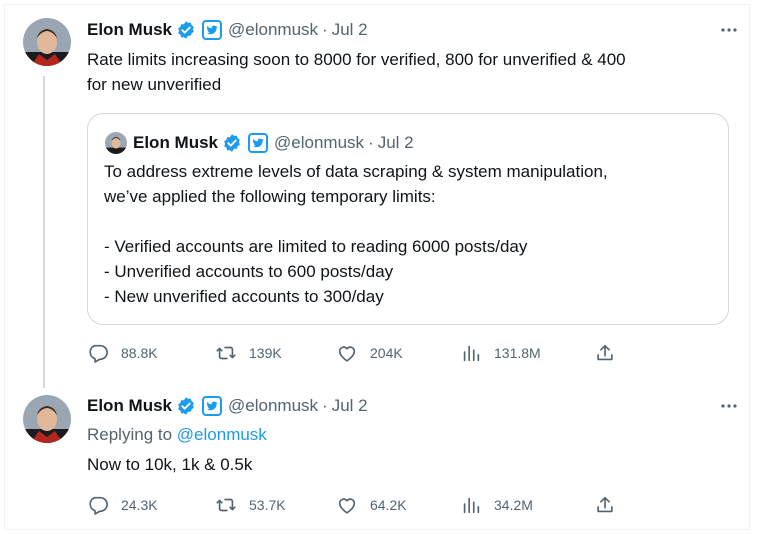 Image resolution: width=763 pixels, height=534 pixels. I want to click on quoted-author-name: Elon Musk, so click(176, 142).